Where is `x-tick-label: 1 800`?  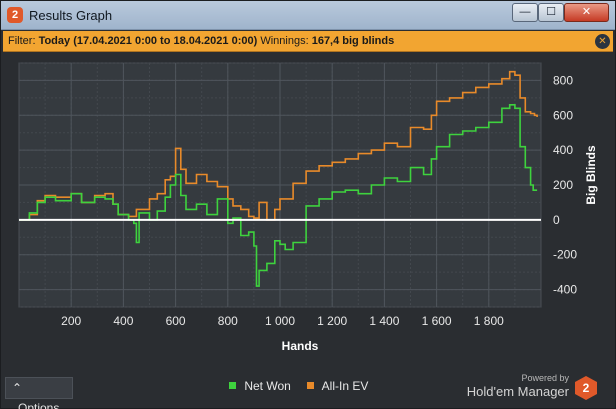
x-tick-label: 1 800 is located at coordinates (489, 321).